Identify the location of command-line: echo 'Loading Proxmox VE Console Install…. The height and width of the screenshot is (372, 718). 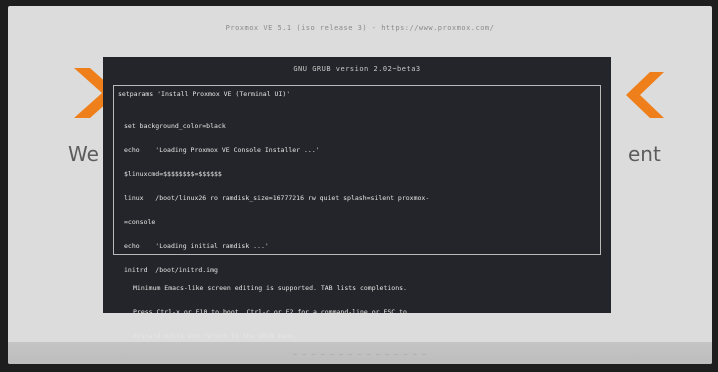
(276, 150).